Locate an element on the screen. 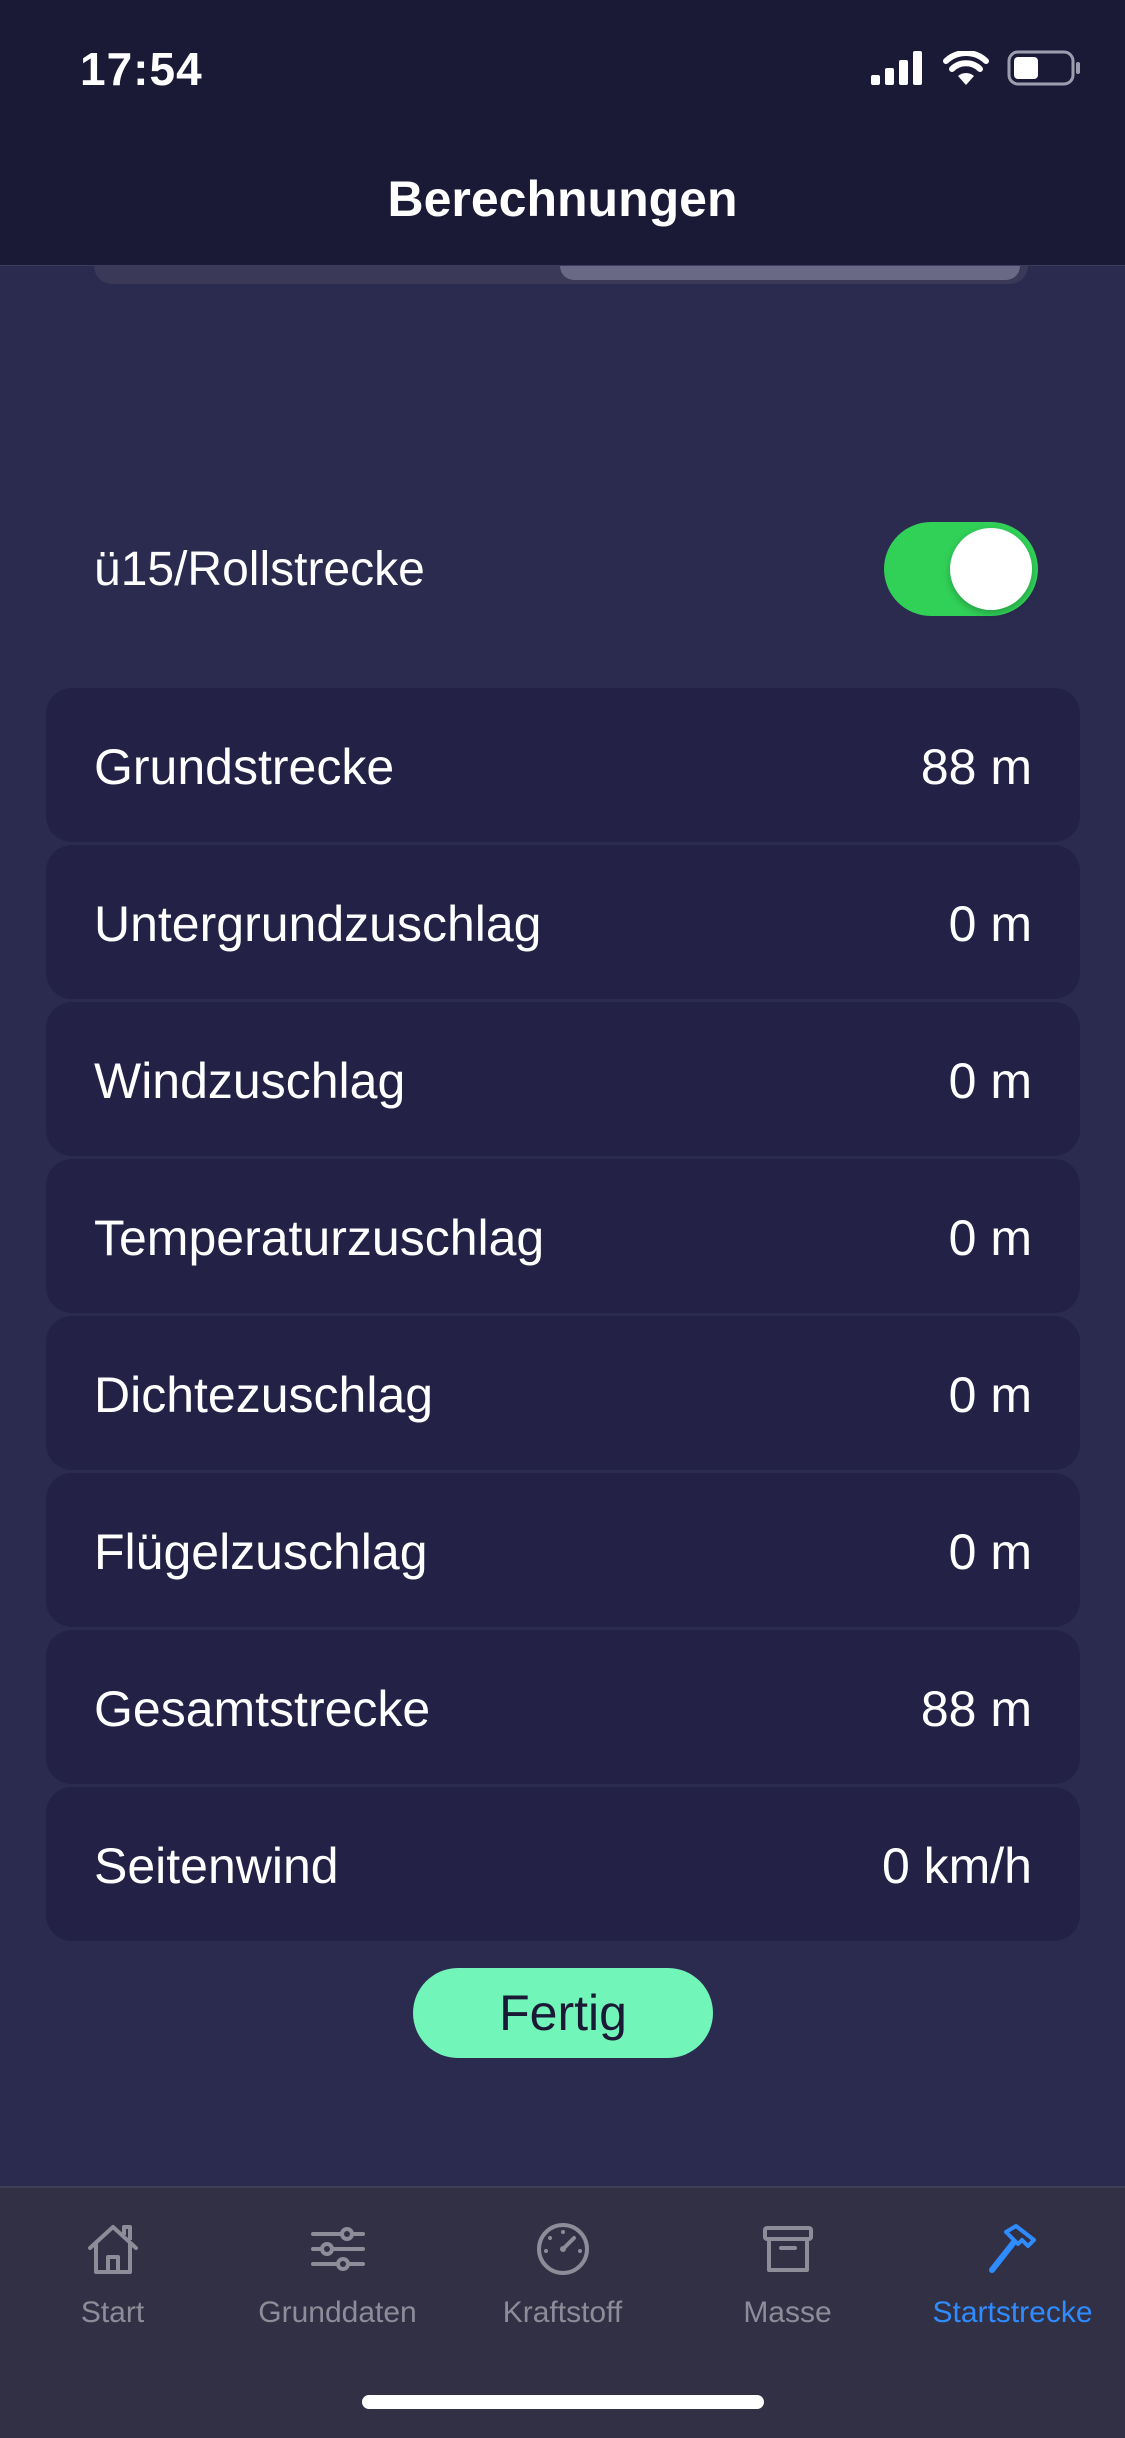 The width and height of the screenshot is (1125, 2438). result-row-seitenwind: Seitenwind 0 km/h is located at coordinates (563, 1864).